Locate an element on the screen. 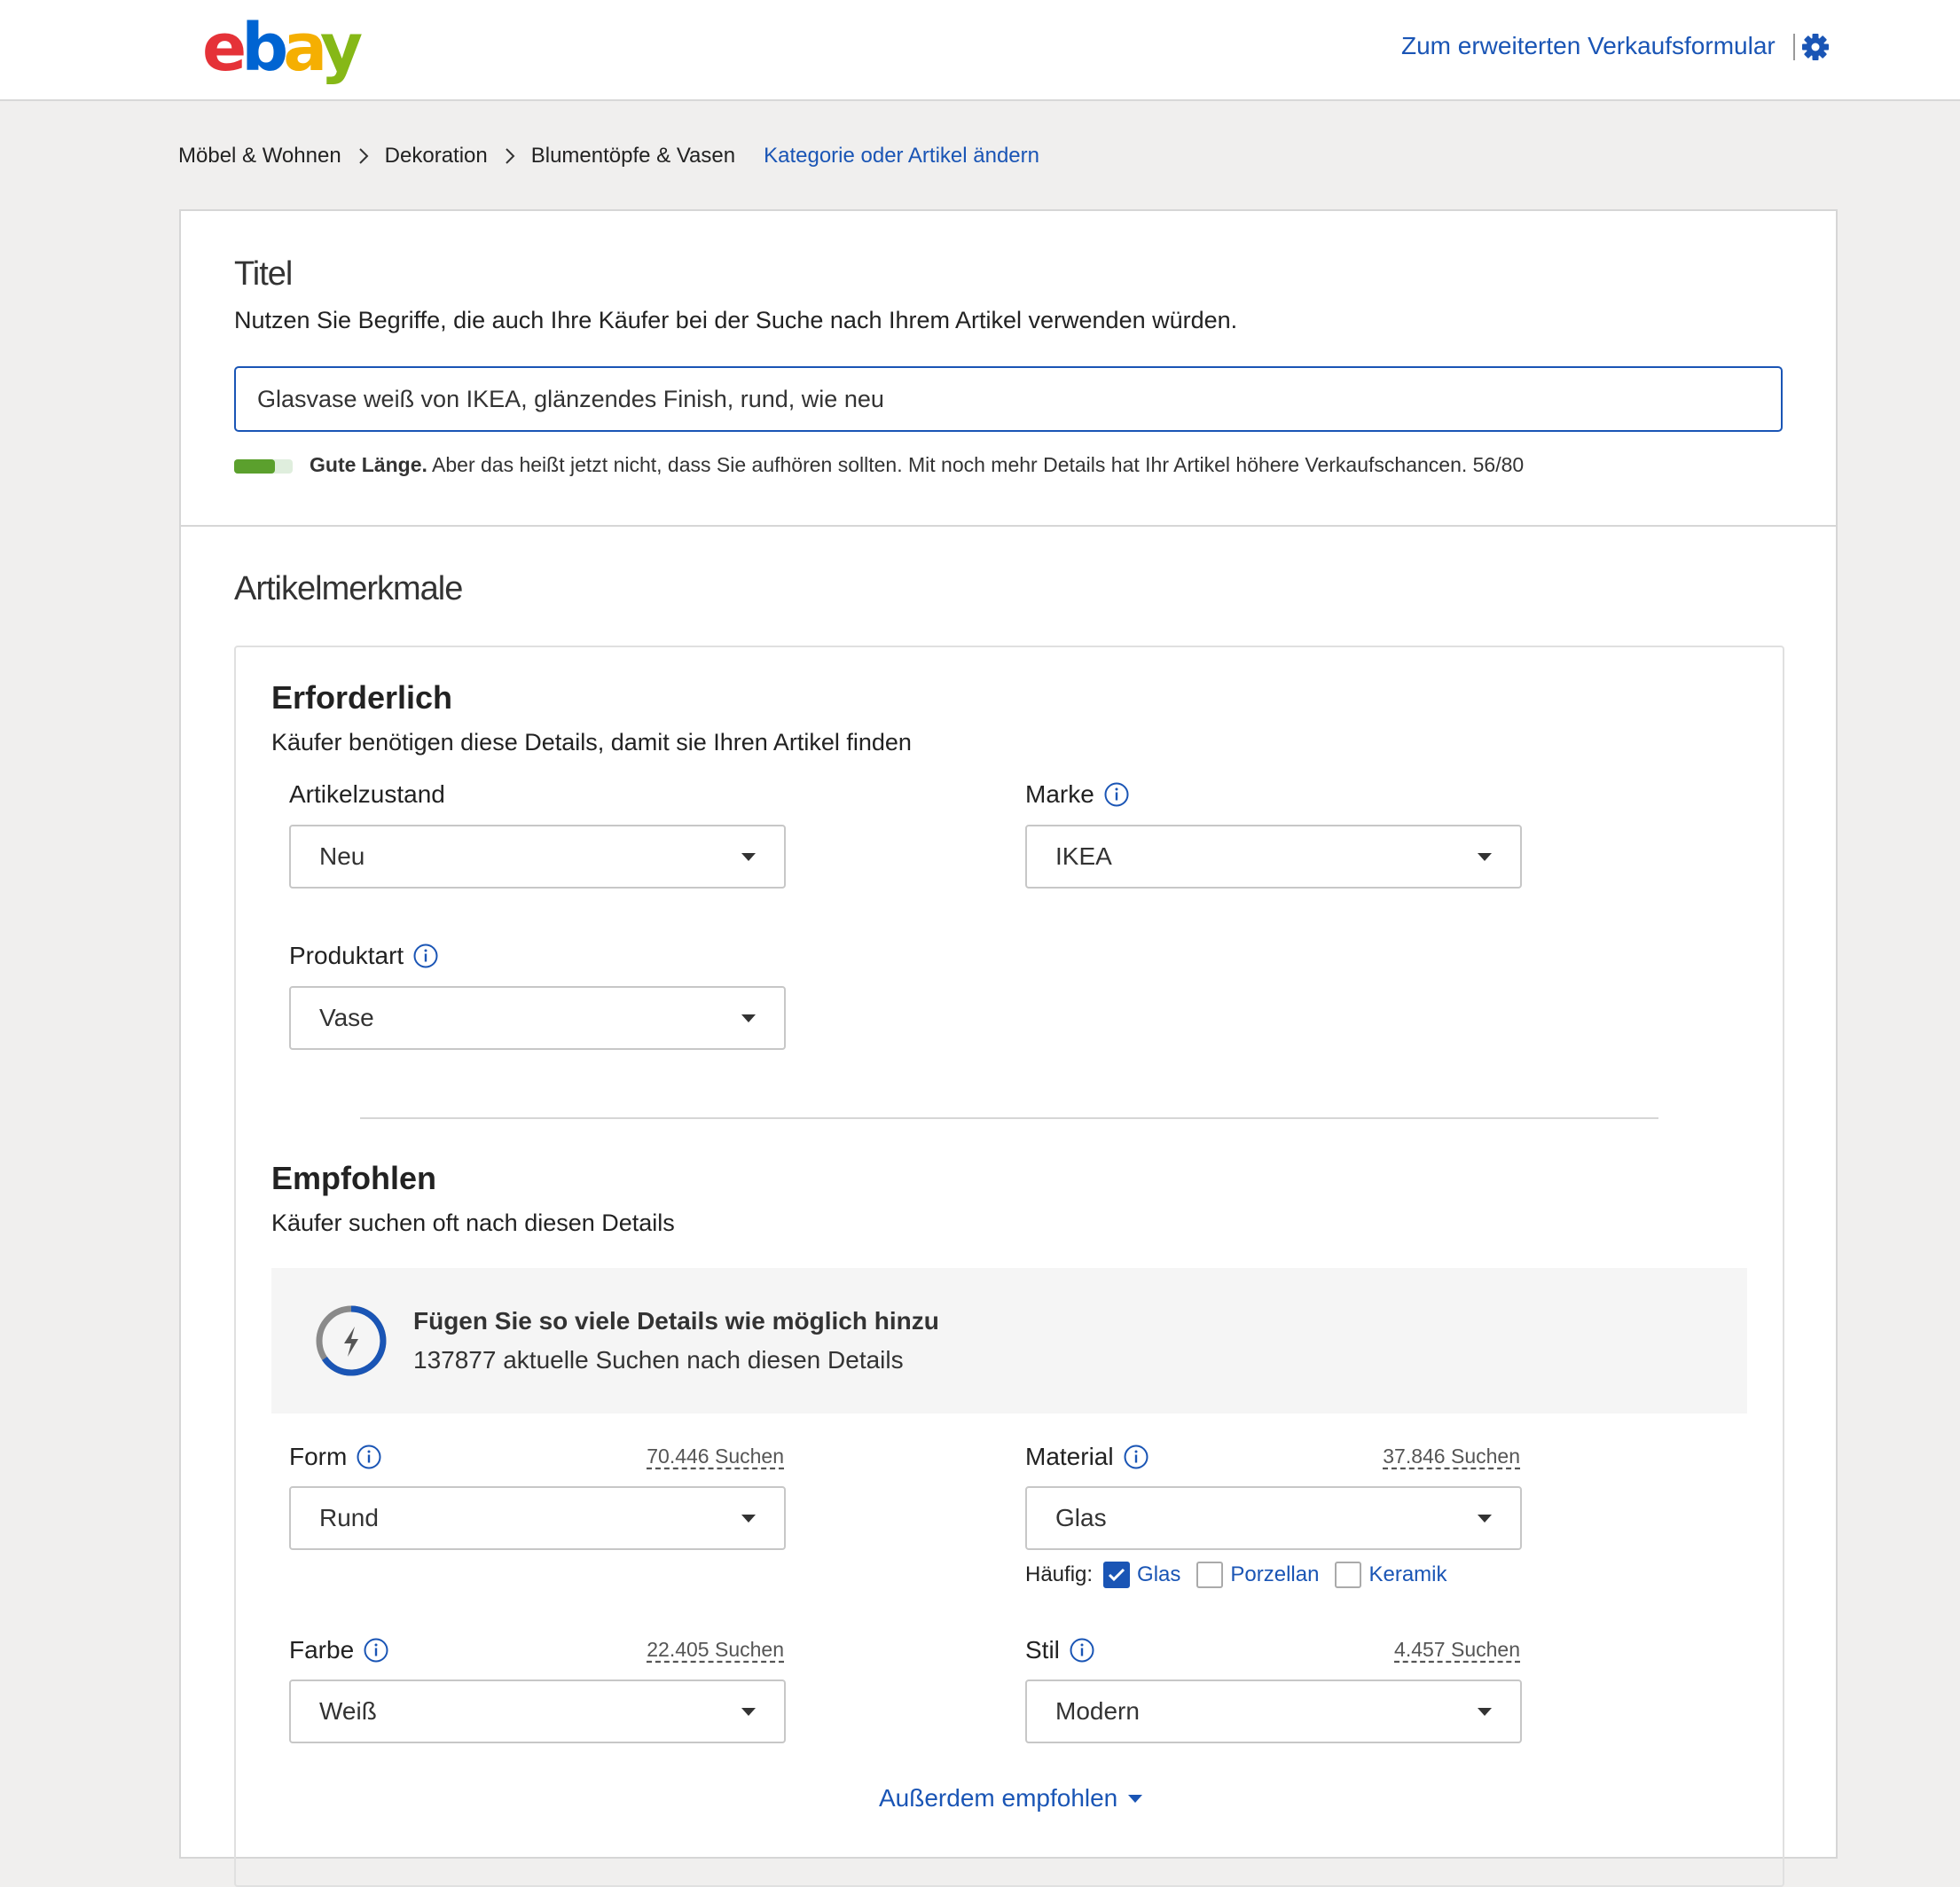  title-length-strong: Gute Länge. is located at coordinates (368, 464).